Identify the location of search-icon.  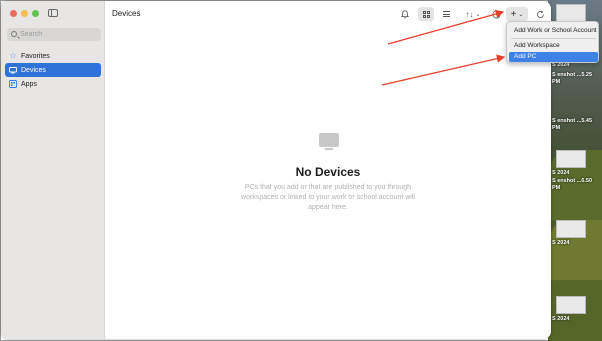
(14, 34).